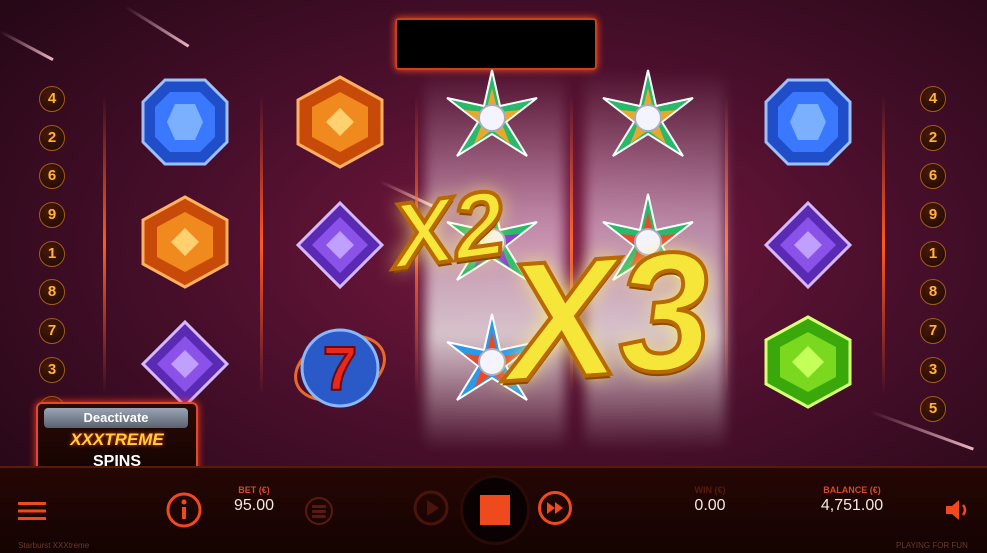 This screenshot has width=987, height=553. What do you see at coordinates (932, 545) in the screenshot?
I see `footer-mode: PLAYING FOR FUN` at bounding box center [932, 545].